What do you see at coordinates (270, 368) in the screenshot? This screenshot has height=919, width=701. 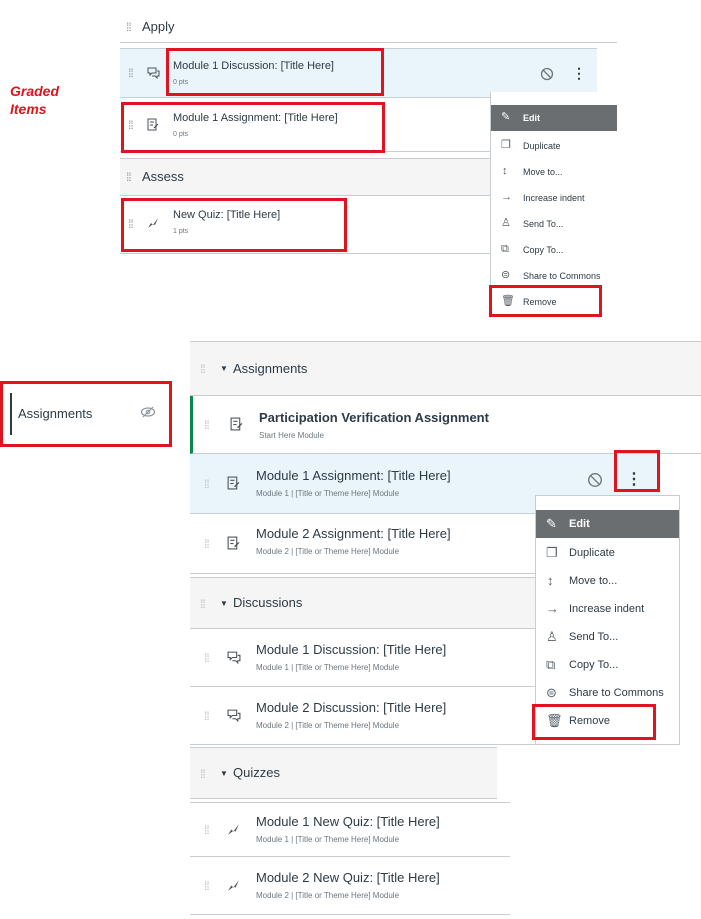 I see `group-header-label: Assignments` at bounding box center [270, 368].